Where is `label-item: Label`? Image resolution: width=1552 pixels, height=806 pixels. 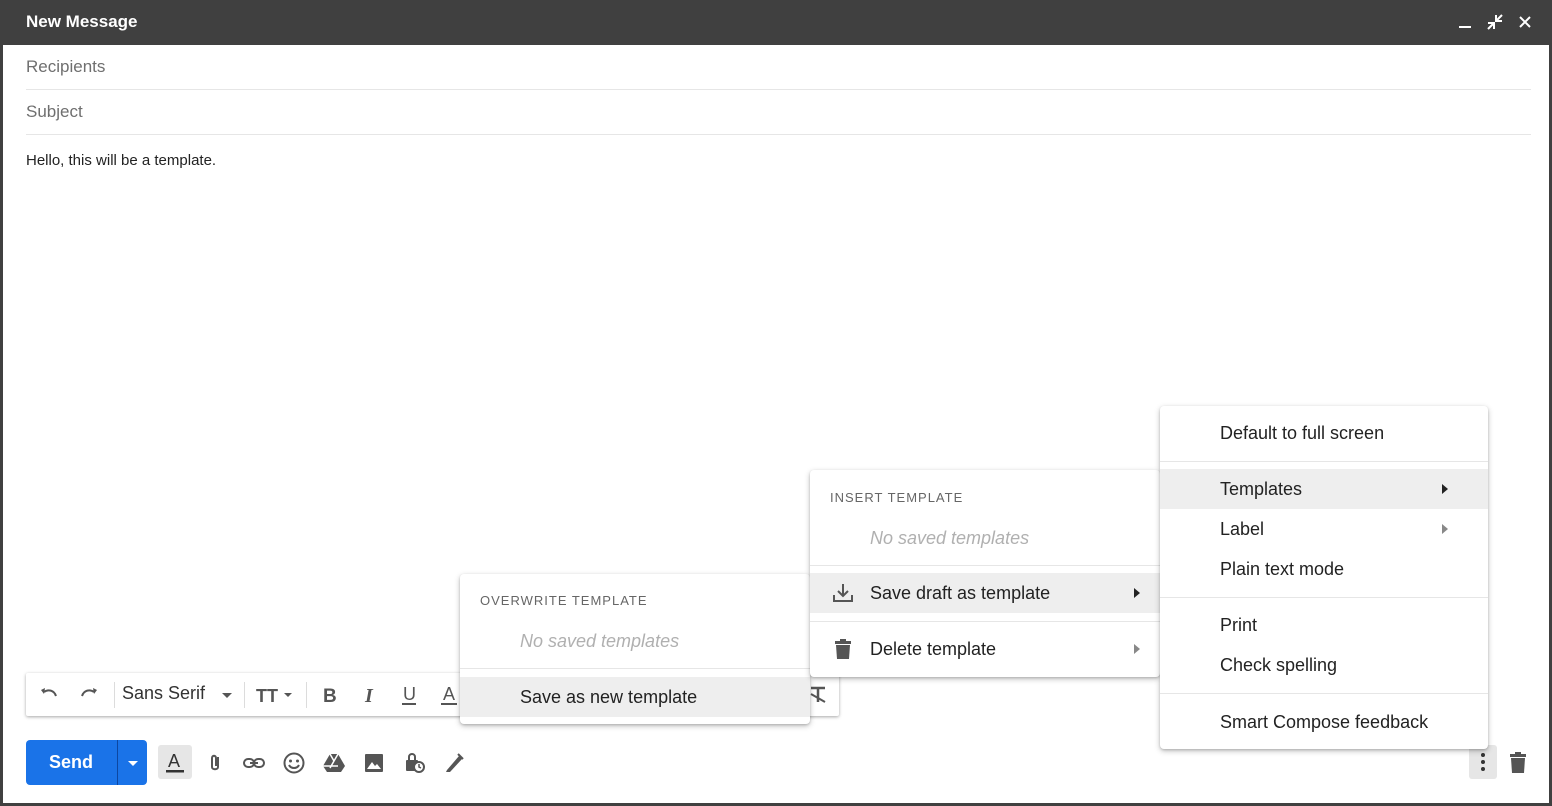 label-item: Label is located at coordinates (1324, 529).